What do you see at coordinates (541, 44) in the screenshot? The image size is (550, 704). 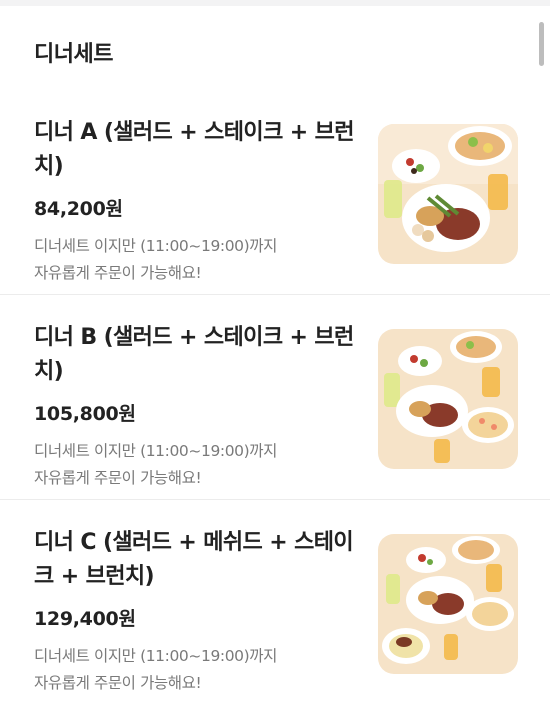 I see `scrollbar-thumb` at bounding box center [541, 44].